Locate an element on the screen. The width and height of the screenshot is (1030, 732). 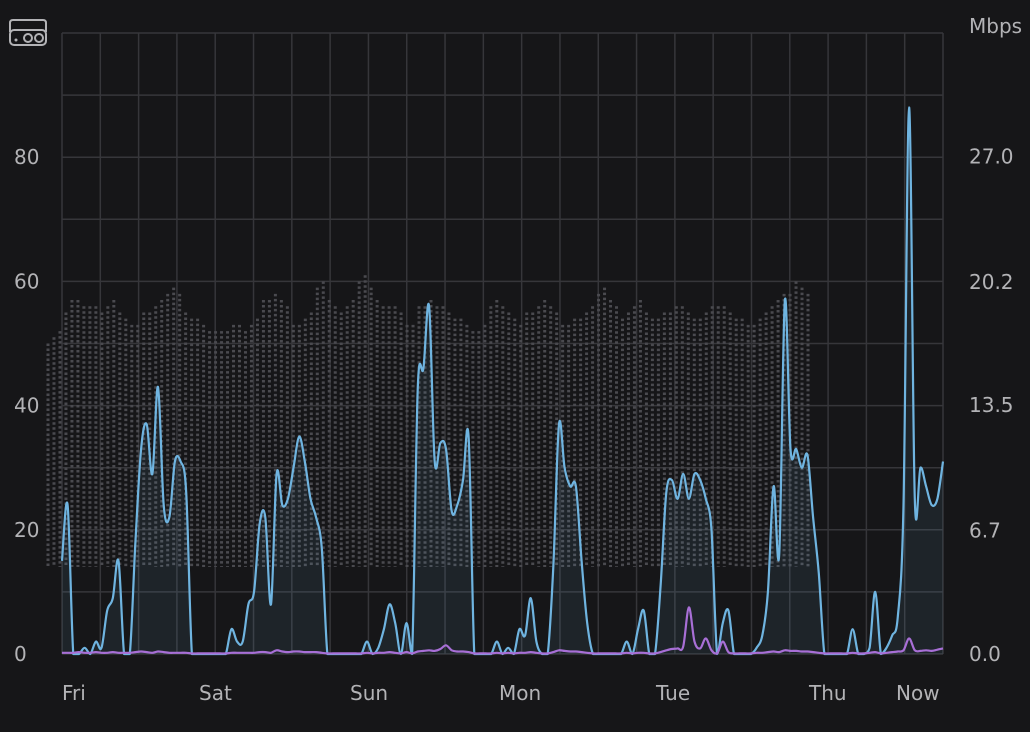
y-tick-right: 27.0 is located at coordinates (991, 156).